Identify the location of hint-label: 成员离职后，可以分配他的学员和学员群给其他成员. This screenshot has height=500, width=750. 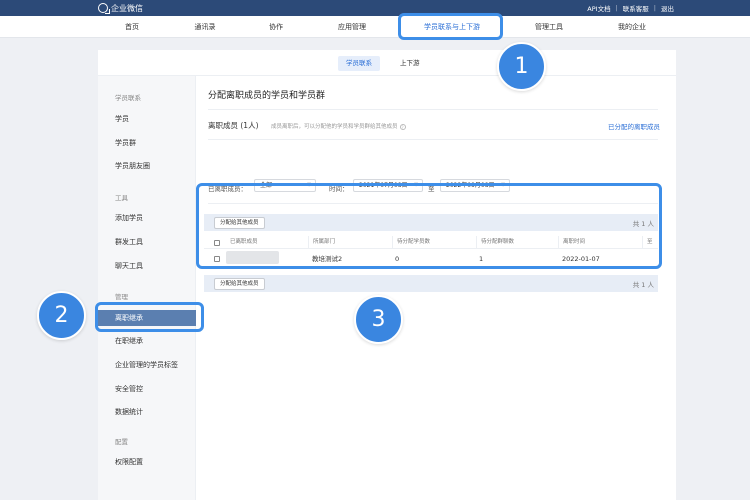
(334, 127).